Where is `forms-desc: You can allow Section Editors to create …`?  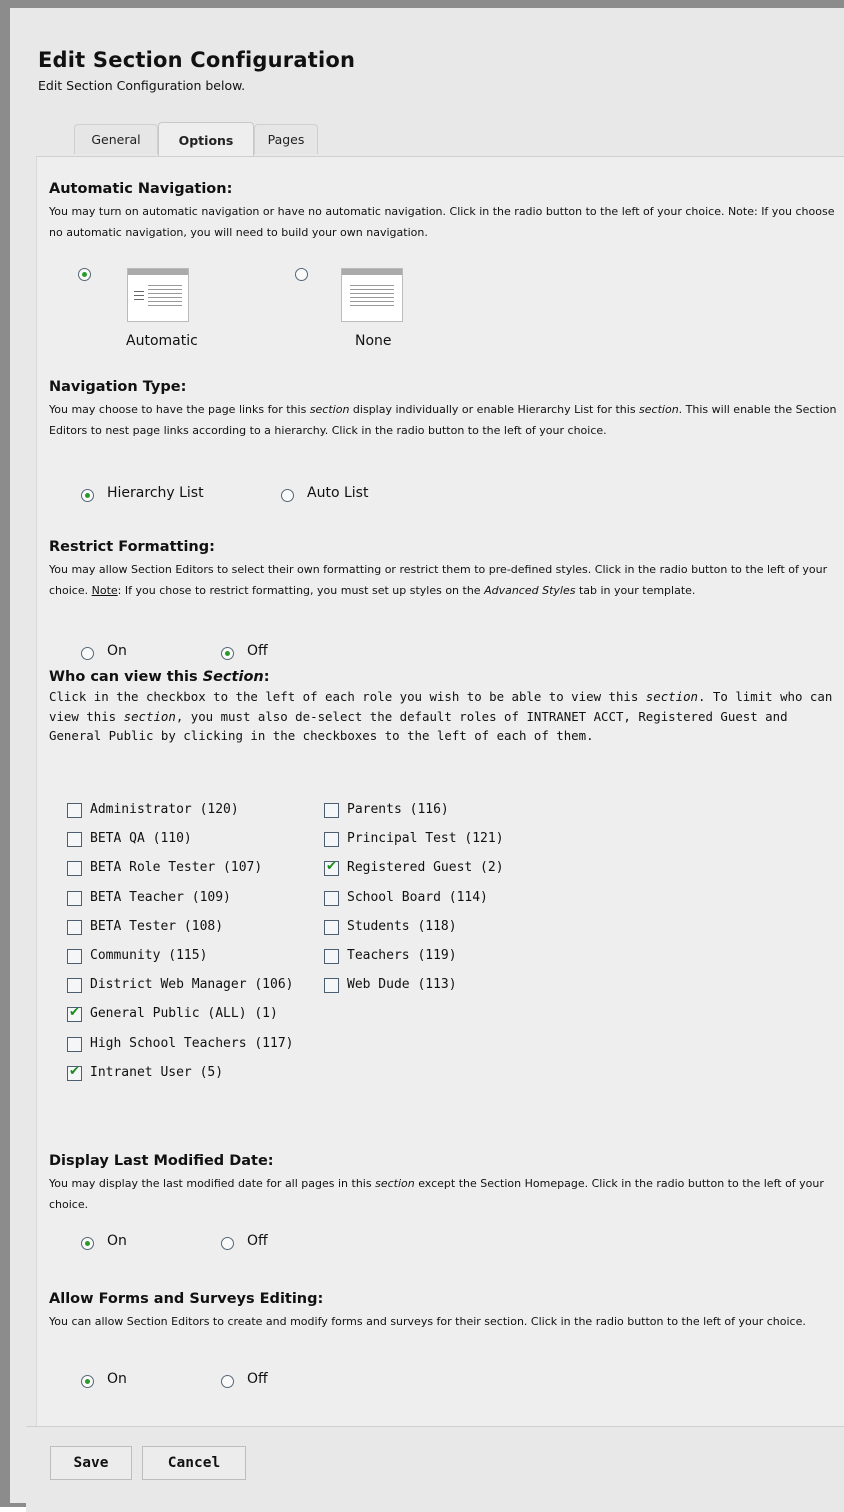
forms-desc: You can allow Section Editors to create … is located at coordinates (427, 1321).